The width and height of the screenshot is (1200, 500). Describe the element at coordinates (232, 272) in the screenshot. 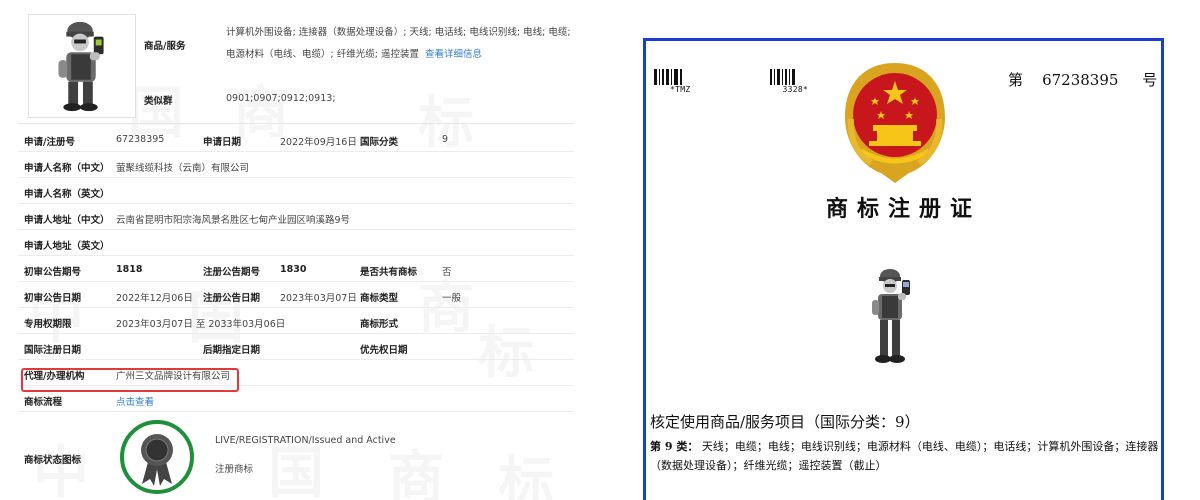

I see `reg-pub-no-label: 注册公告期号` at that location.